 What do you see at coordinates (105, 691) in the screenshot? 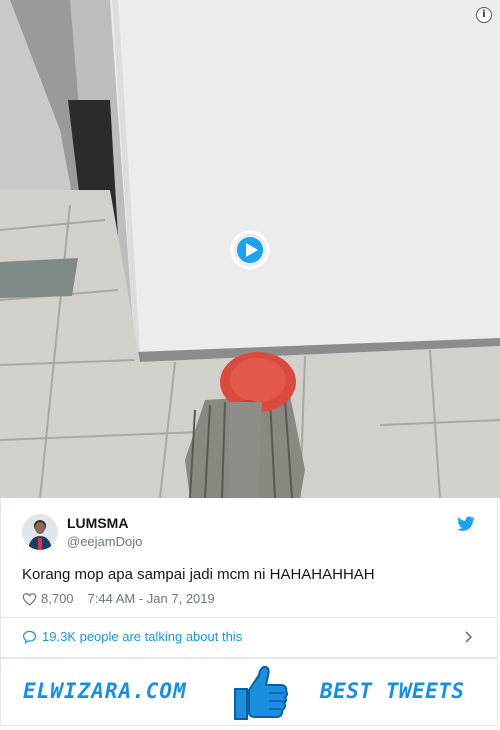
I see `banner-site-name: ELWIZARA.COM` at bounding box center [105, 691].